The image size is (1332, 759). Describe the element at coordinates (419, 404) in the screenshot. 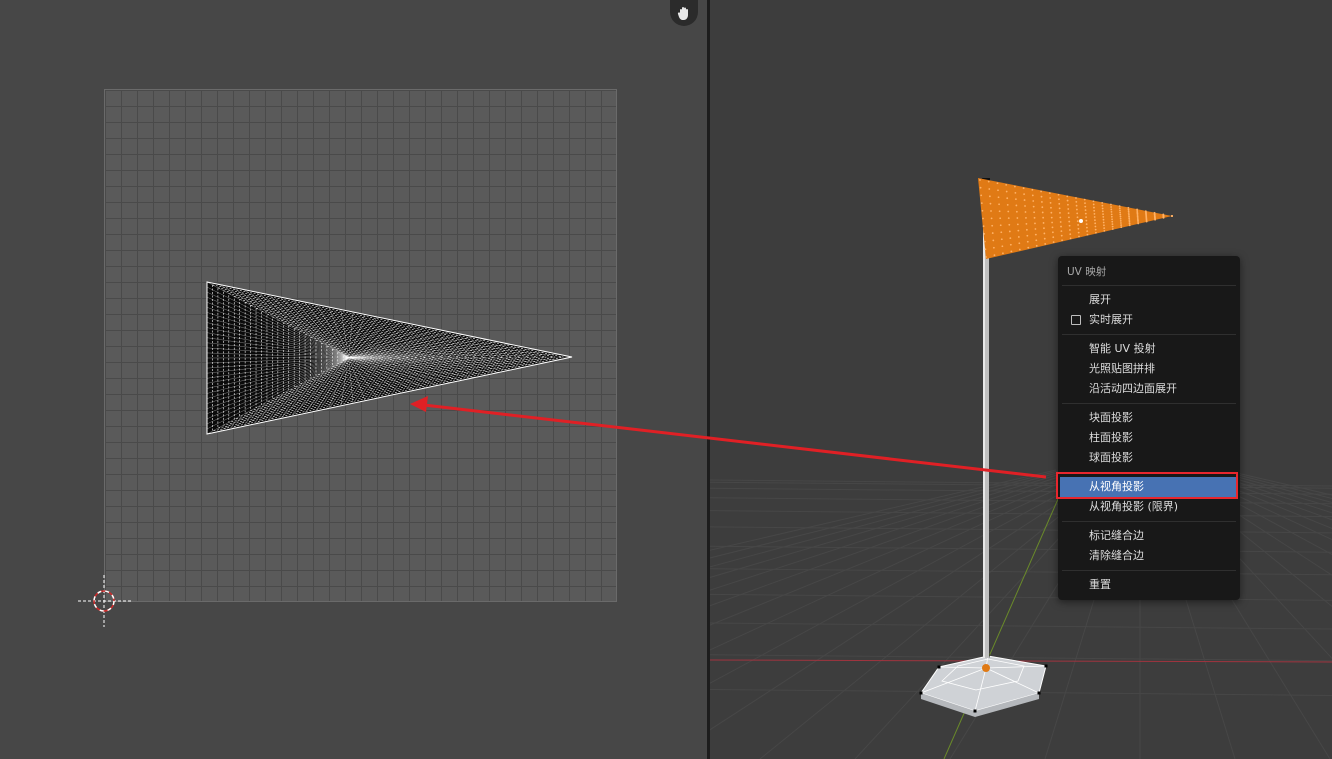

I see `annotation-arrowhead` at that location.